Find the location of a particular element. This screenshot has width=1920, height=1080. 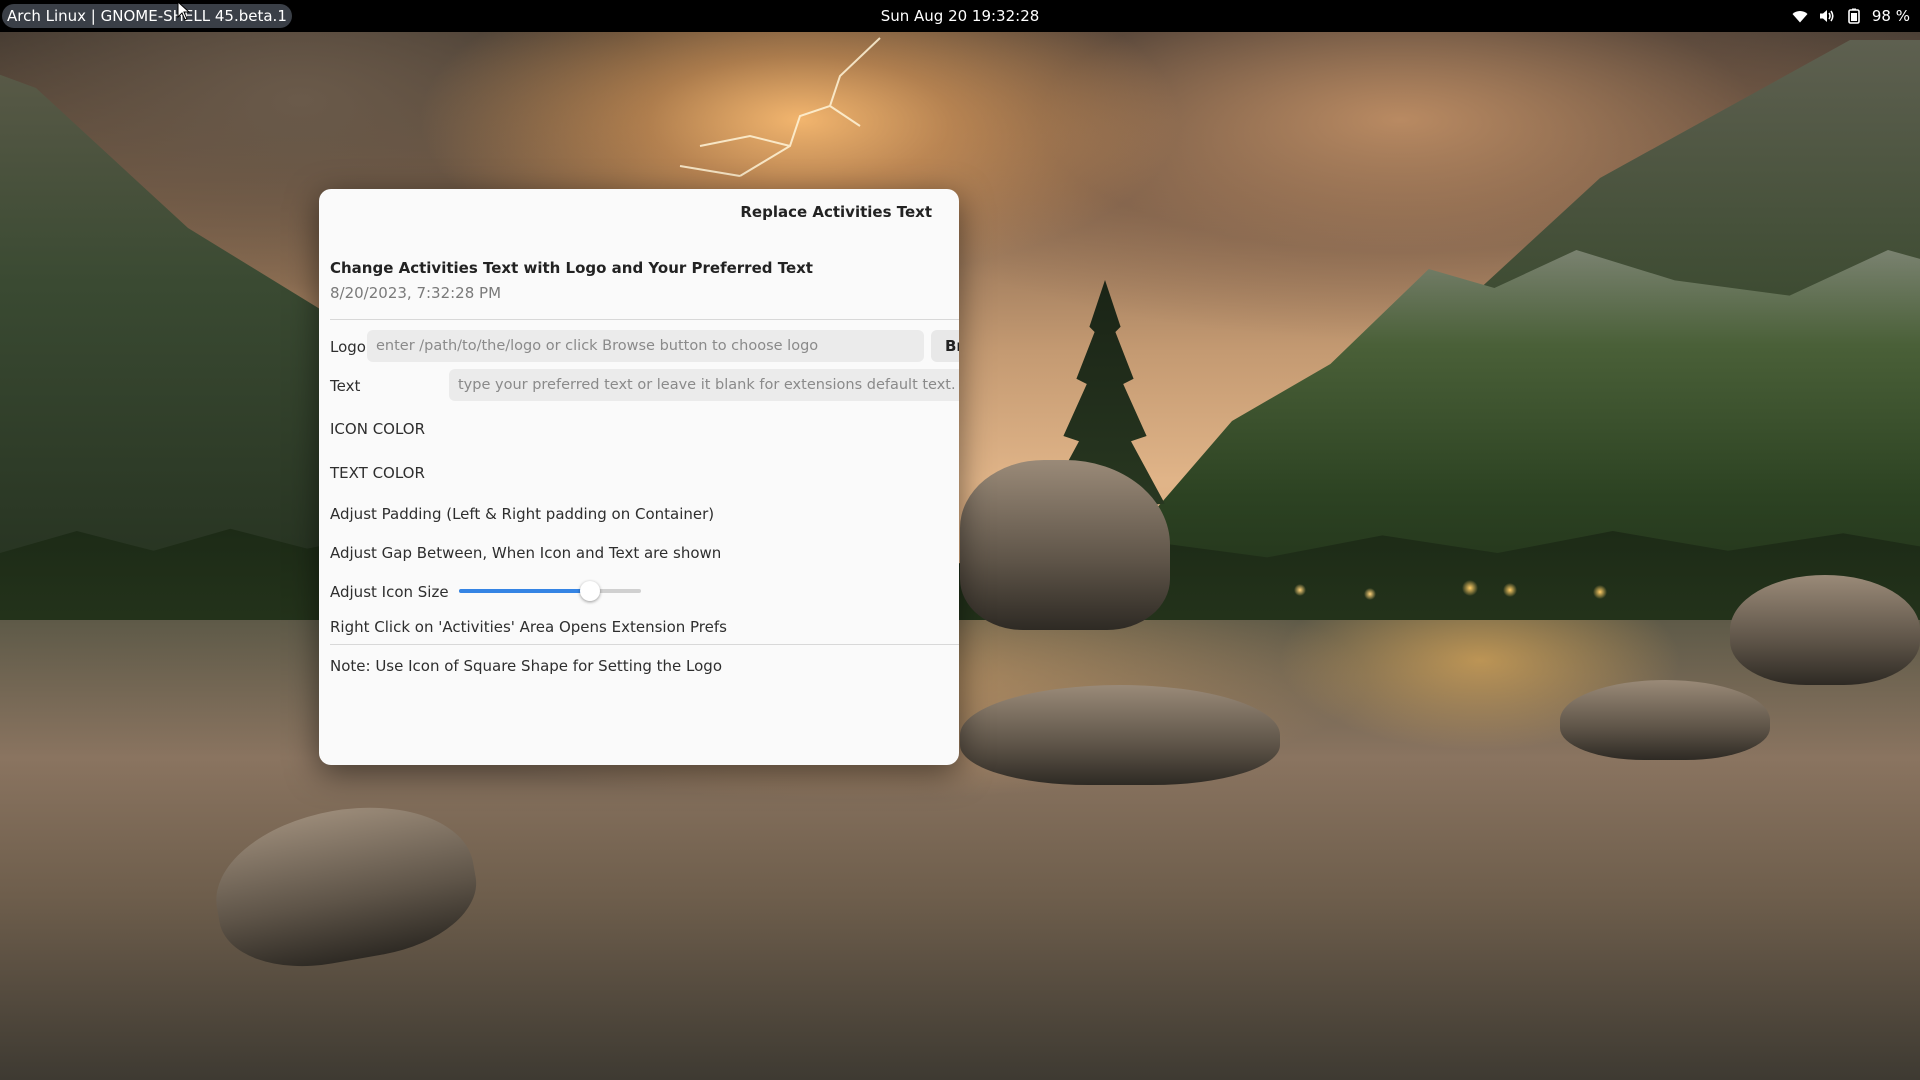

battery-icon is located at coordinates (1854, 16).